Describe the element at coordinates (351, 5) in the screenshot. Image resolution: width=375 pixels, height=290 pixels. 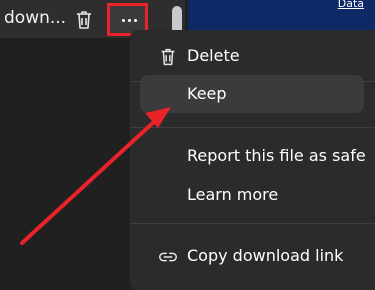
I see `data-link: Data` at that location.